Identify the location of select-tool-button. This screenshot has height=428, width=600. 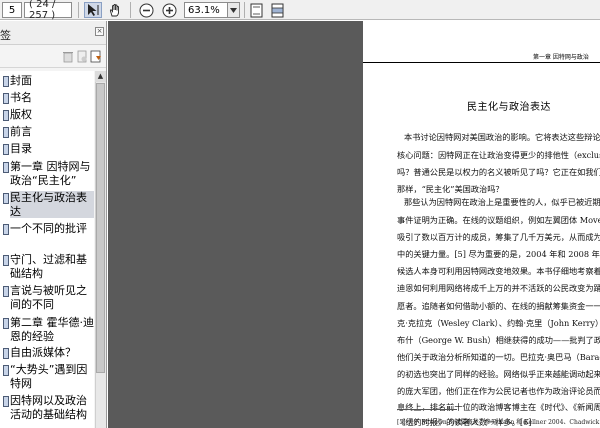
(93, 10).